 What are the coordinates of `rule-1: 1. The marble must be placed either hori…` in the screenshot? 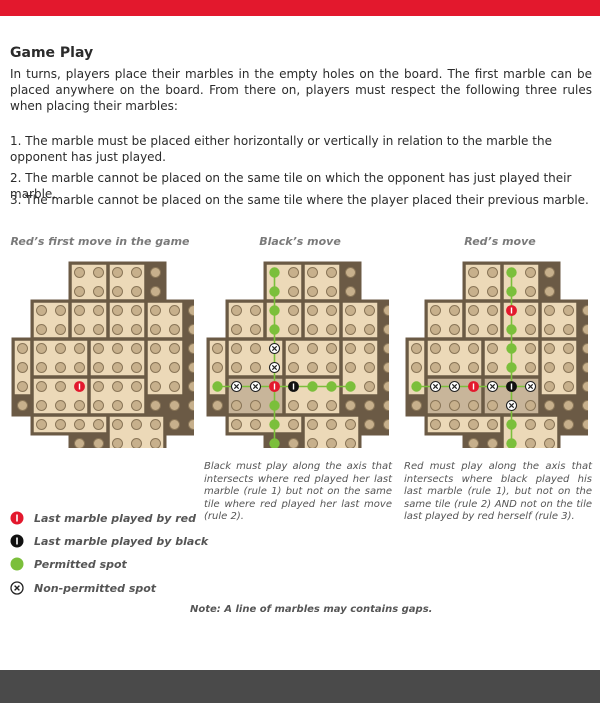 It's located at (281, 149).